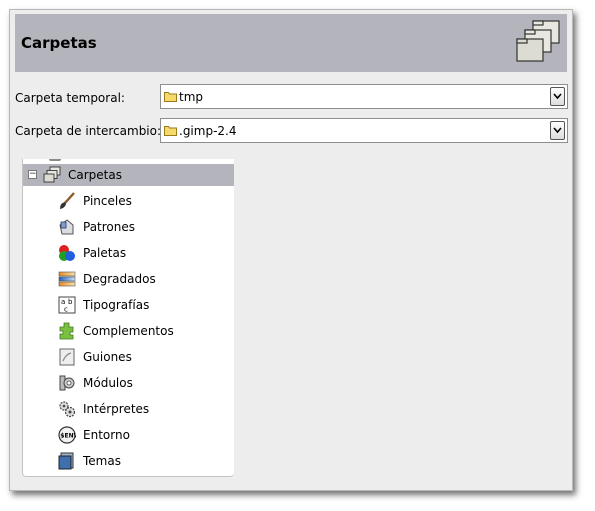 This screenshot has width=595, height=511. What do you see at coordinates (128, 461) in the screenshot?
I see `tree-item-temas: Temas` at bounding box center [128, 461].